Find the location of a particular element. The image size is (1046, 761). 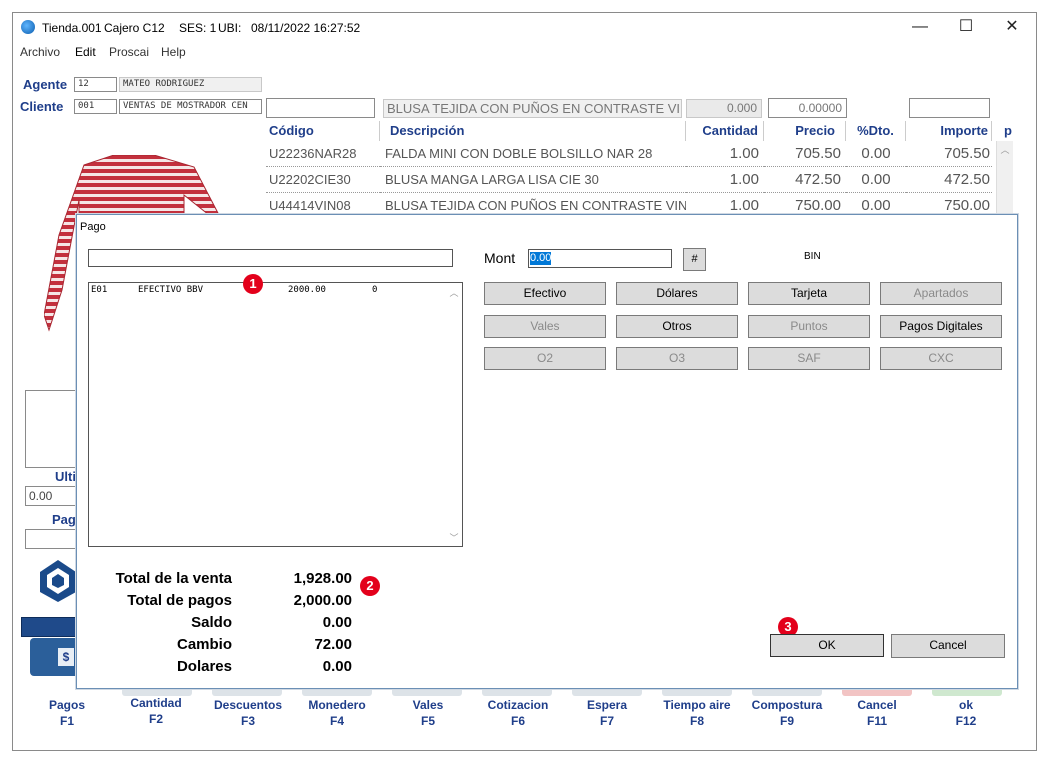

fkey-vales: Vales F5 is located at coordinates (428, 713).